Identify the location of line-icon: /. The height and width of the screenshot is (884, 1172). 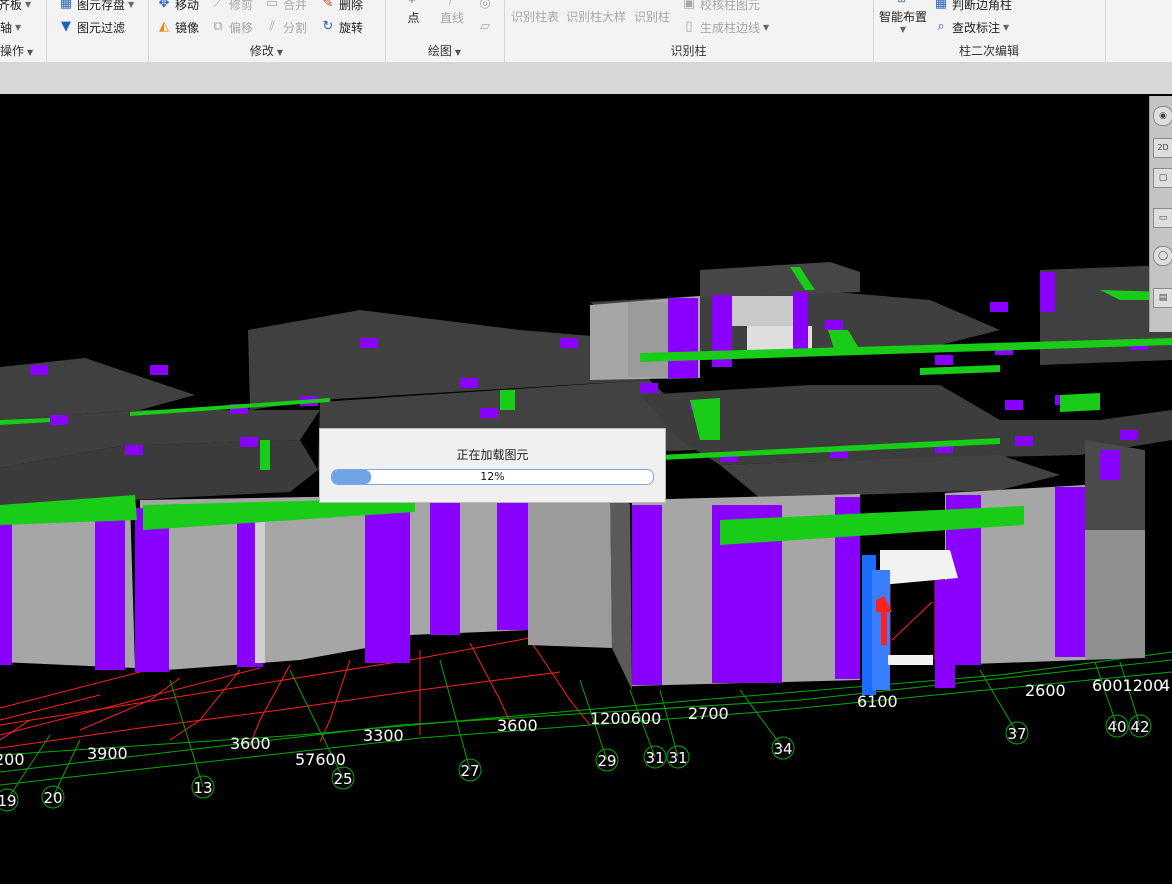
(450, 3).